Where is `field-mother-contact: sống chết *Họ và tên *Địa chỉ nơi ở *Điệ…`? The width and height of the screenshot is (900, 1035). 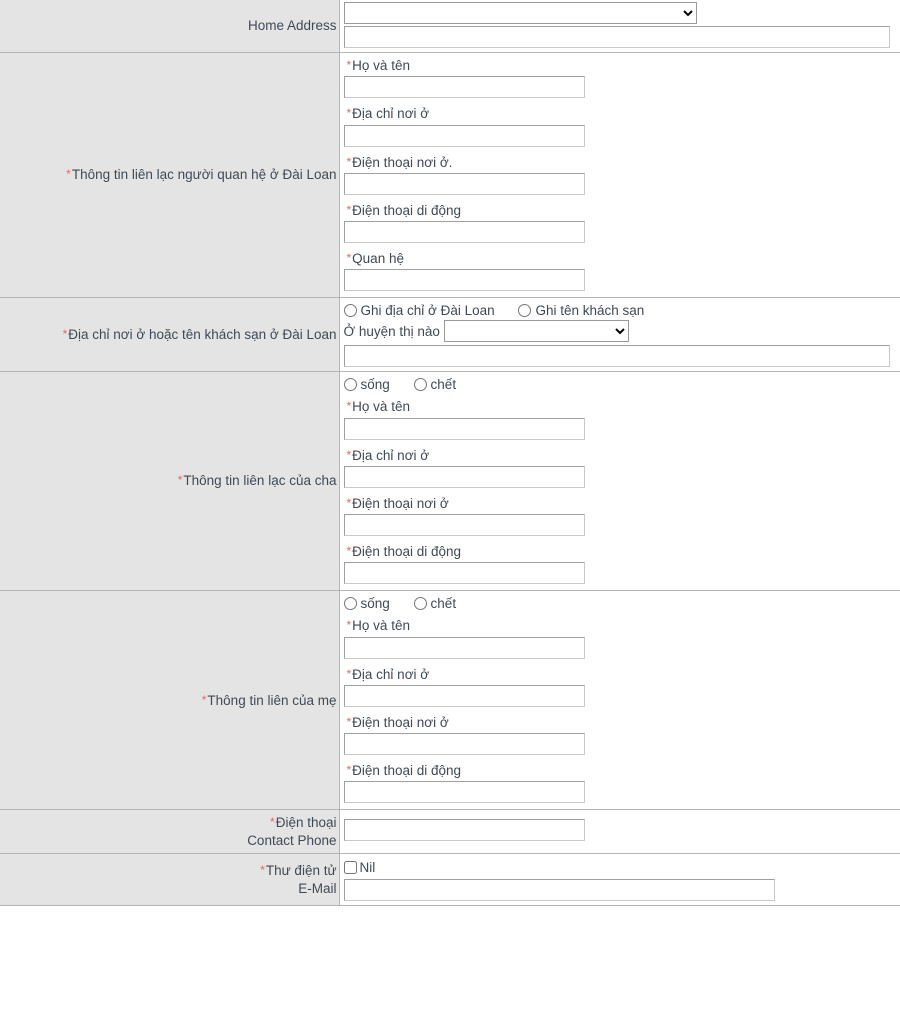 field-mother-contact: sống chết *Họ và tên *Địa chỉ nơi ở *Điệ… is located at coordinates (619, 700).